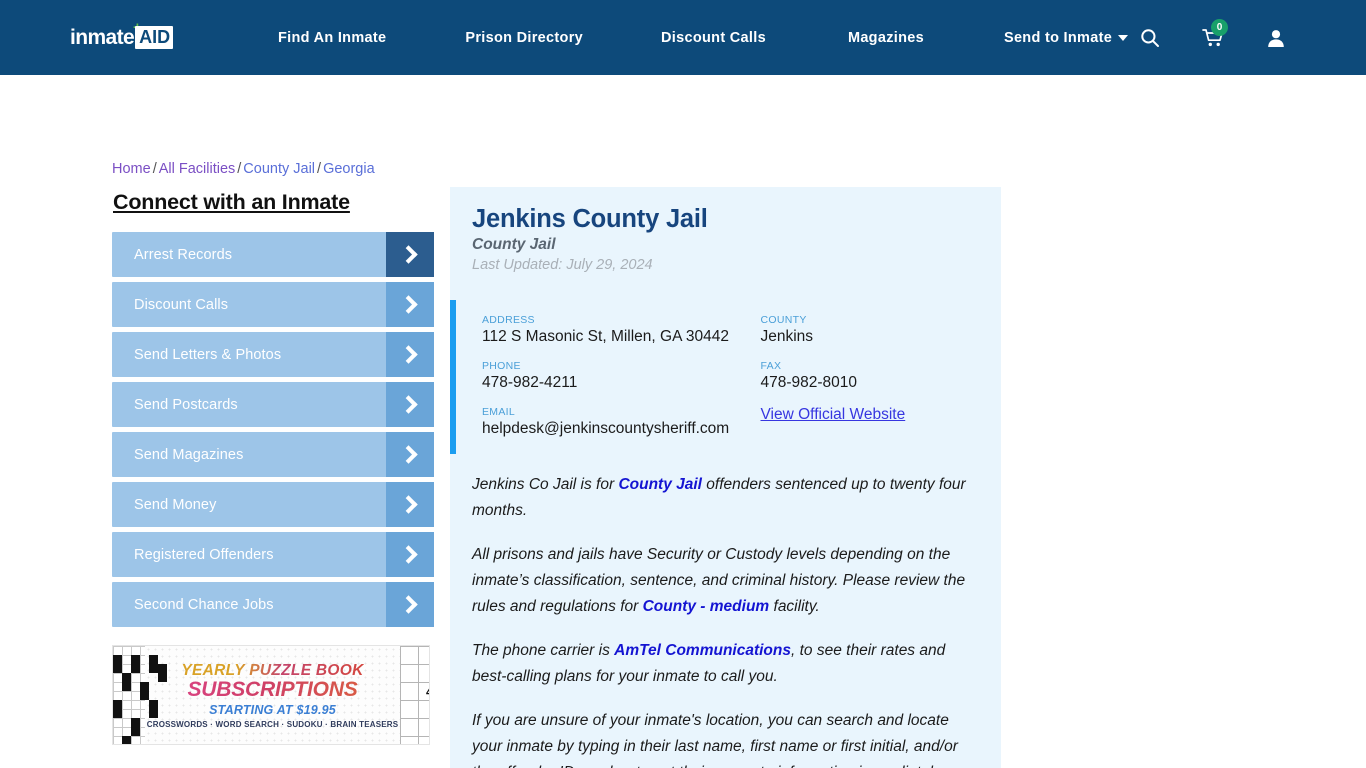 Image resolution: width=1366 pixels, height=768 pixels. I want to click on breadcrumb-item-all-facilities: All Facilities, so click(197, 169).